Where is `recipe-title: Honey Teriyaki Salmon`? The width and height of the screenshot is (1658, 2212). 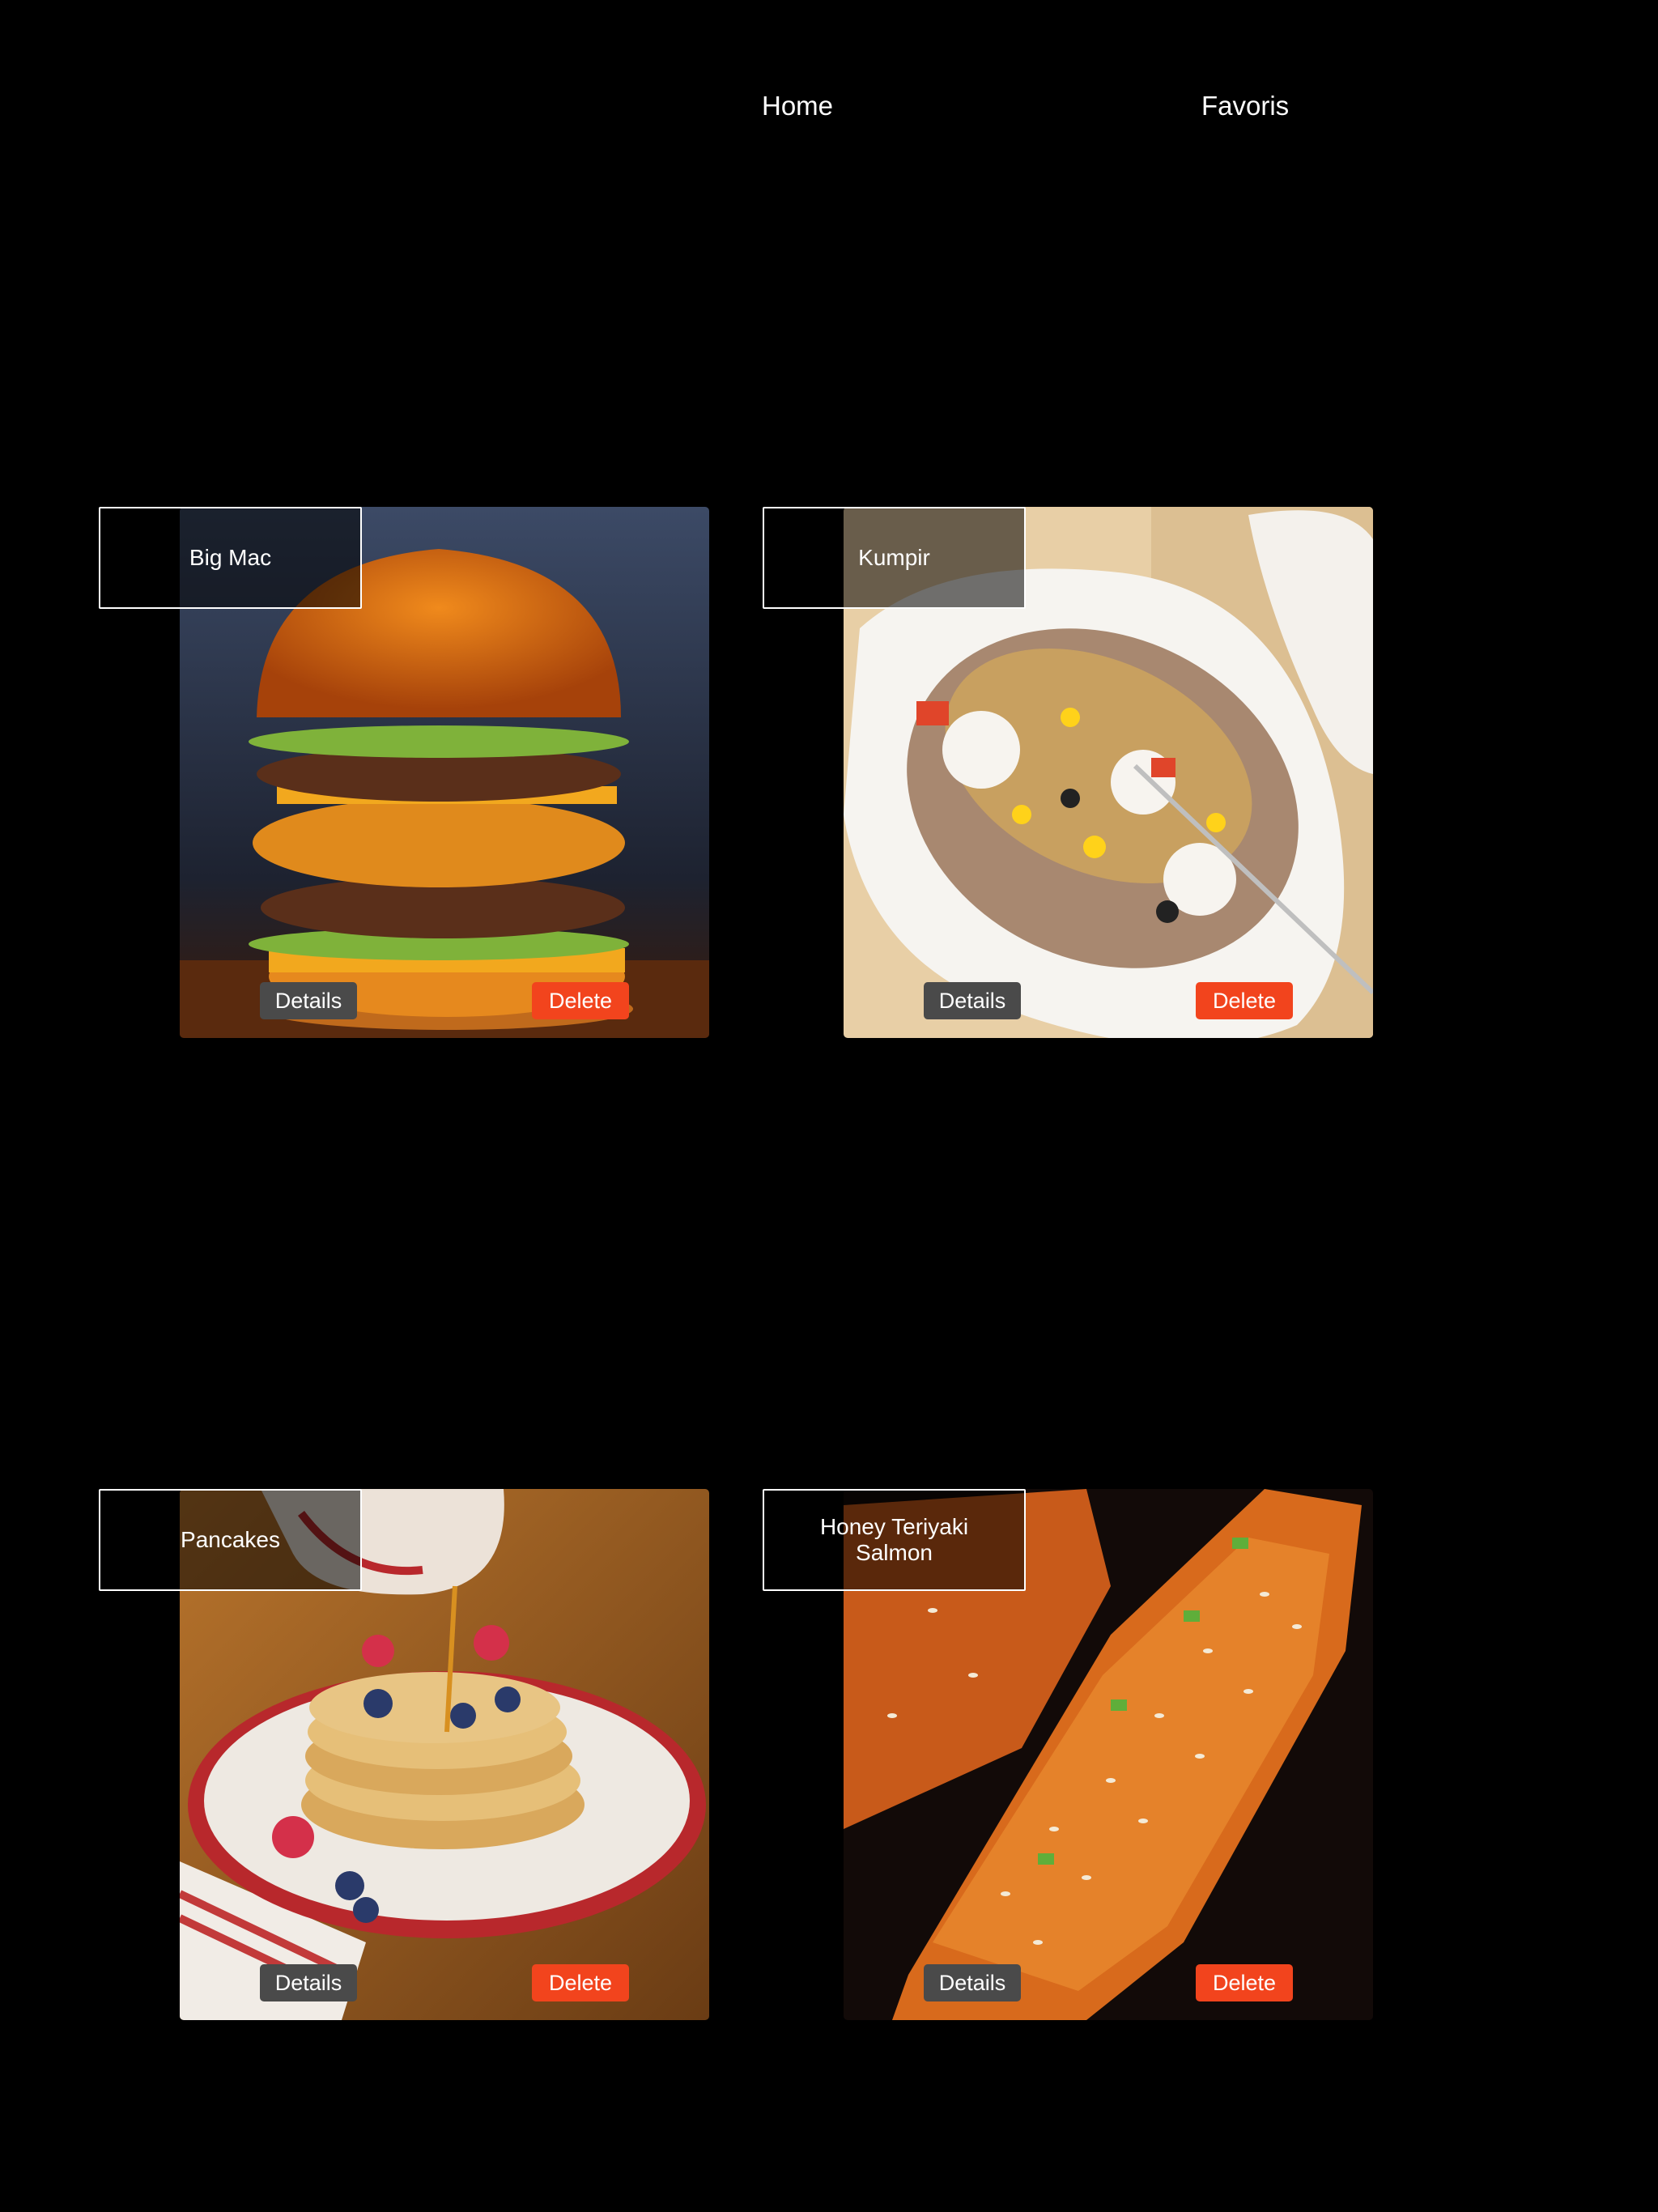
recipe-title: Honey Teriyaki Salmon is located at coordinates (894, 1540).